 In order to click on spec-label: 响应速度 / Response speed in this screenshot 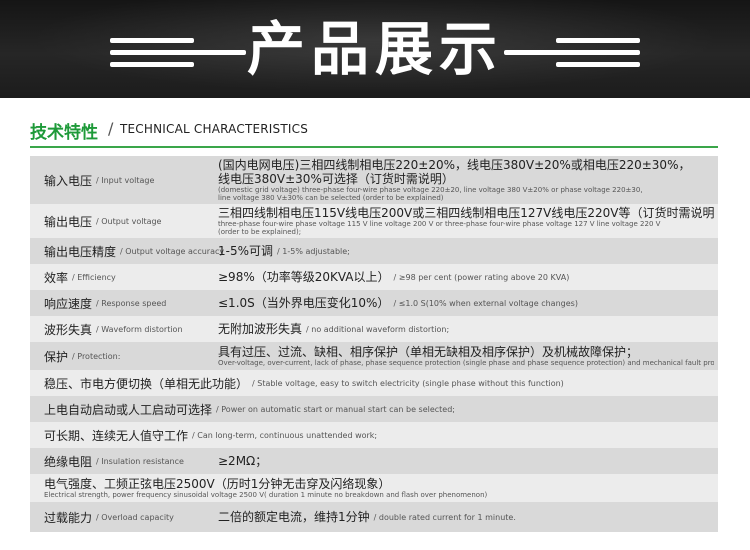, I will do `click(105, 303)`.